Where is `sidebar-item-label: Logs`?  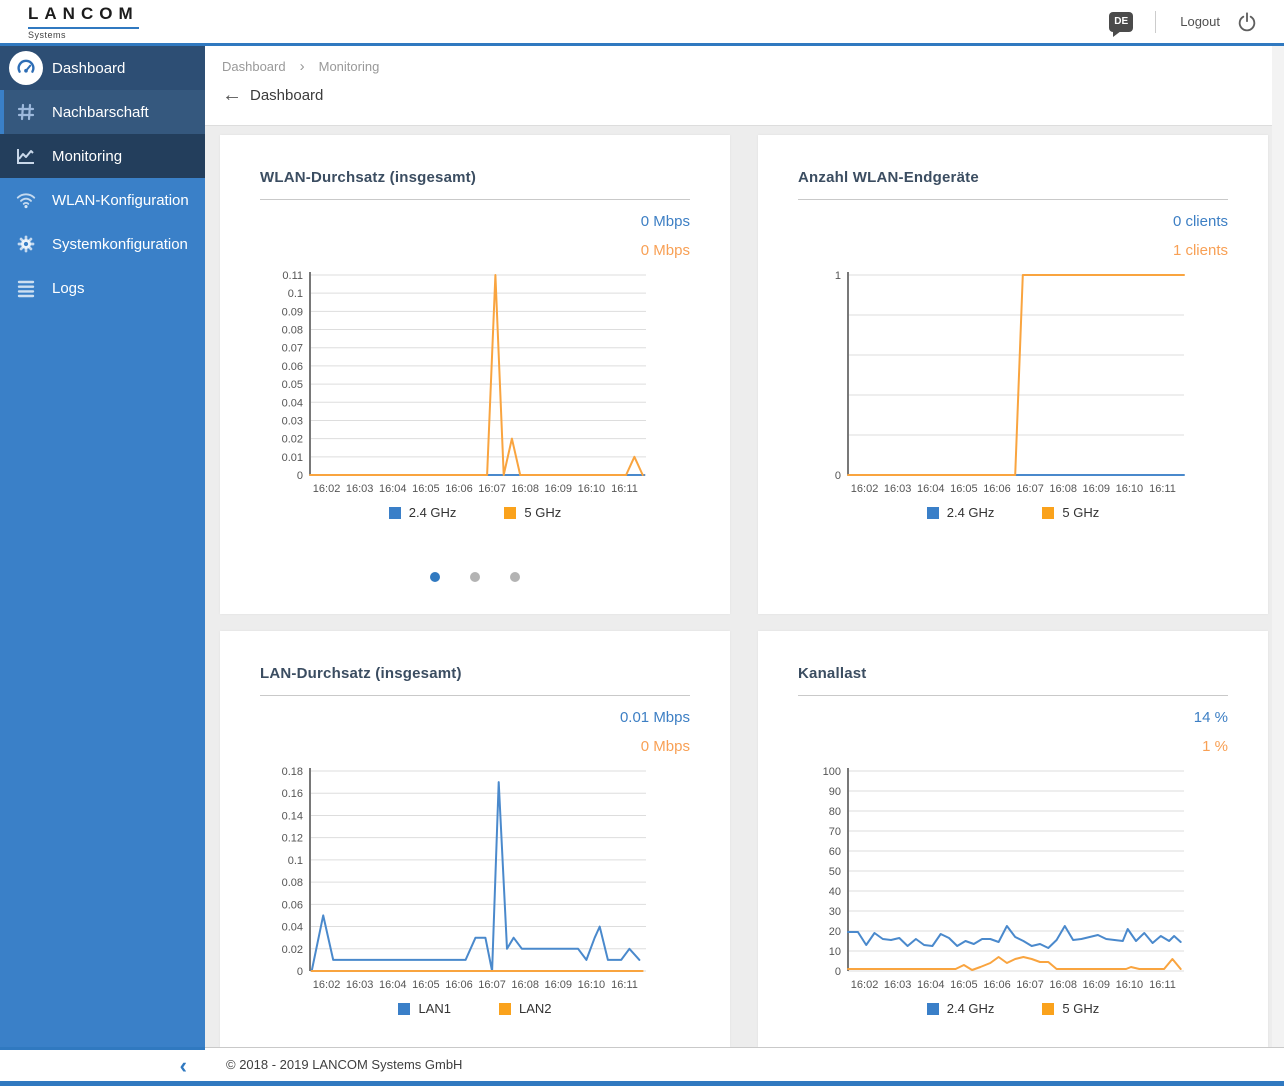
sidebar-item-label: Logs is located at coordinates (68, 288).